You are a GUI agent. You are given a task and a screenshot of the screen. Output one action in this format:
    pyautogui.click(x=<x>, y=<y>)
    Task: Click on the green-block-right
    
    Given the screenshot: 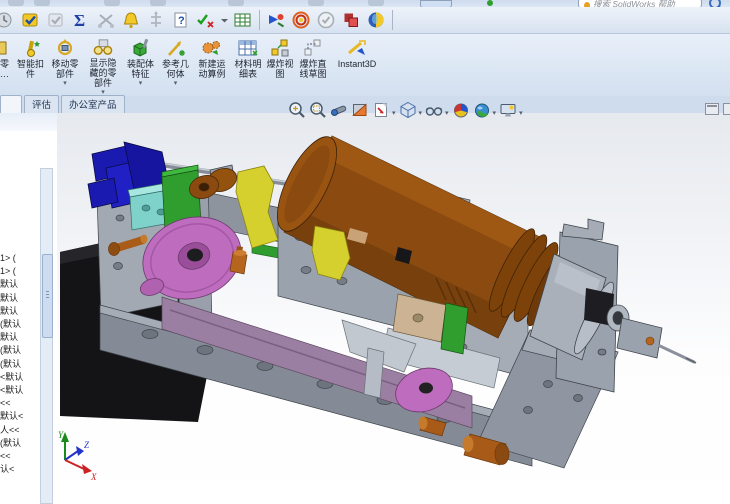 What is the action you would take?
    pyautogui.click(x=454, y=328)
    